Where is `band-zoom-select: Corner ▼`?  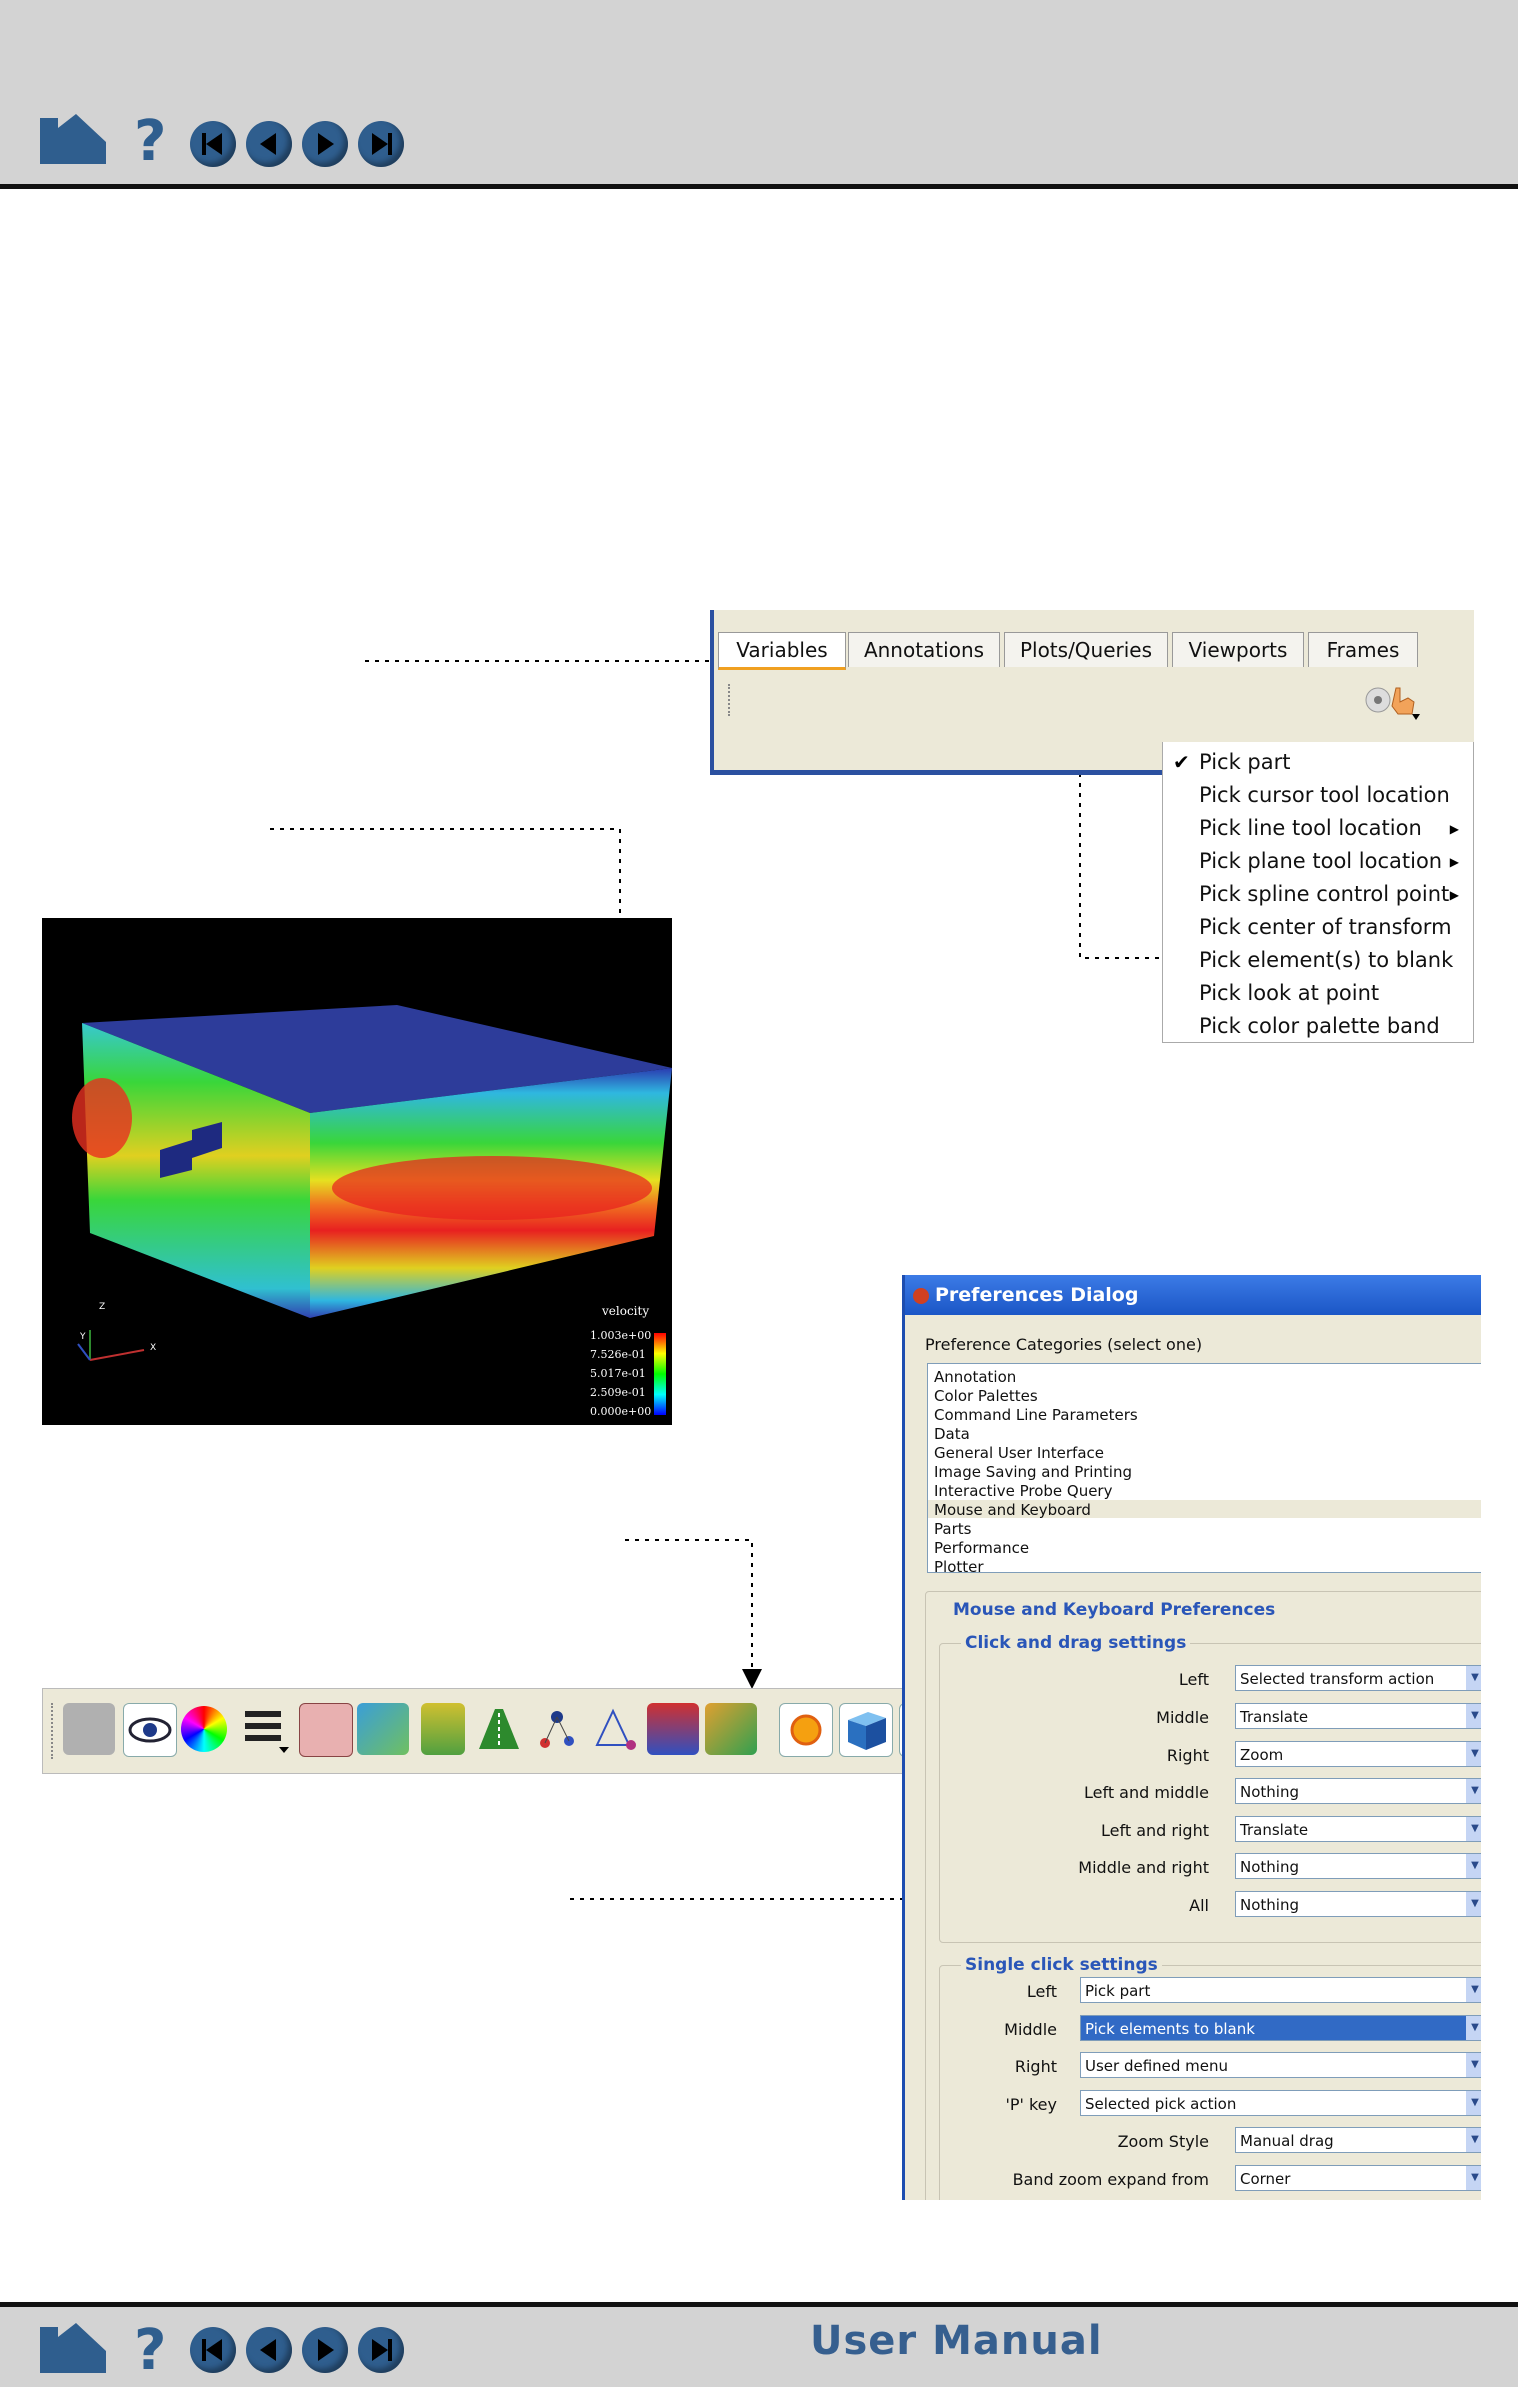
band-zoom-select: Corner ▼ is located at coordinates (1358, 2178).